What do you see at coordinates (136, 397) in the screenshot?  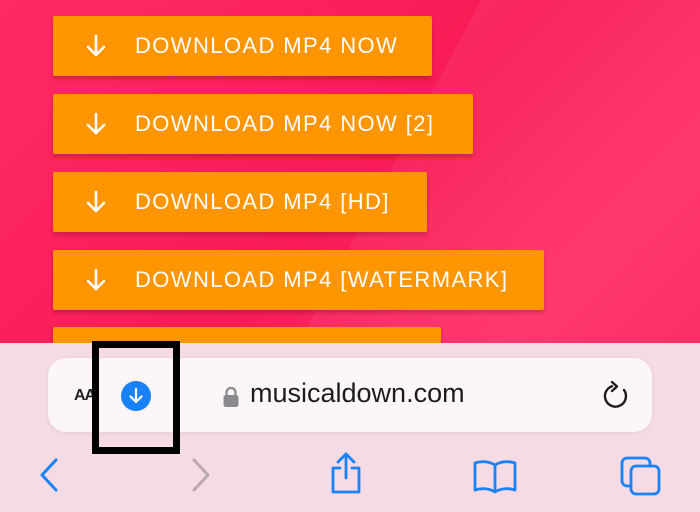 I see `annotation-highlight-box` at bounding box center [136, 397].